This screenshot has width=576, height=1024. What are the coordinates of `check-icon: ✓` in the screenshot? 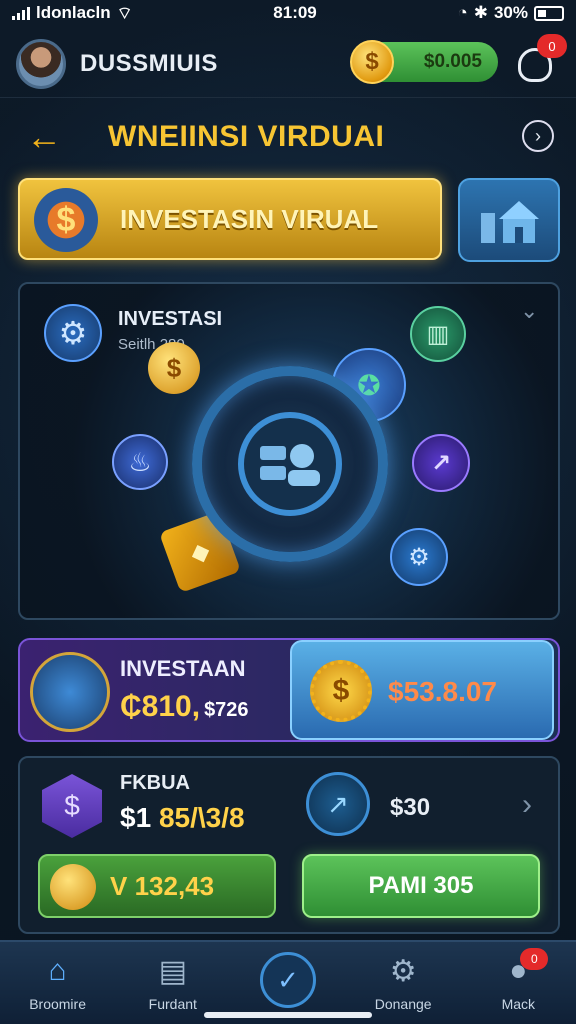 It's located at (287, 980).